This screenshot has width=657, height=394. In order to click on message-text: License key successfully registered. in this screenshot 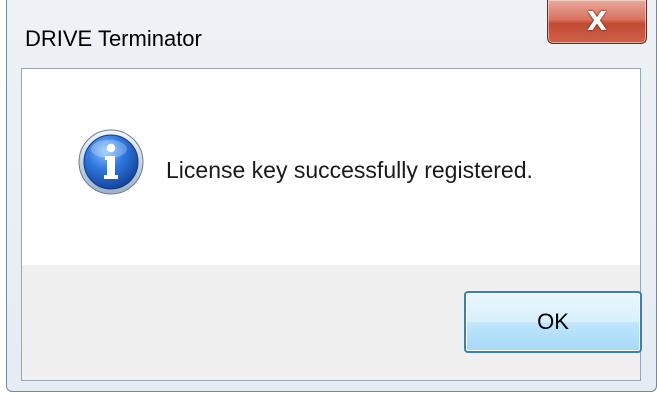, I will do `click(349, 170)`.